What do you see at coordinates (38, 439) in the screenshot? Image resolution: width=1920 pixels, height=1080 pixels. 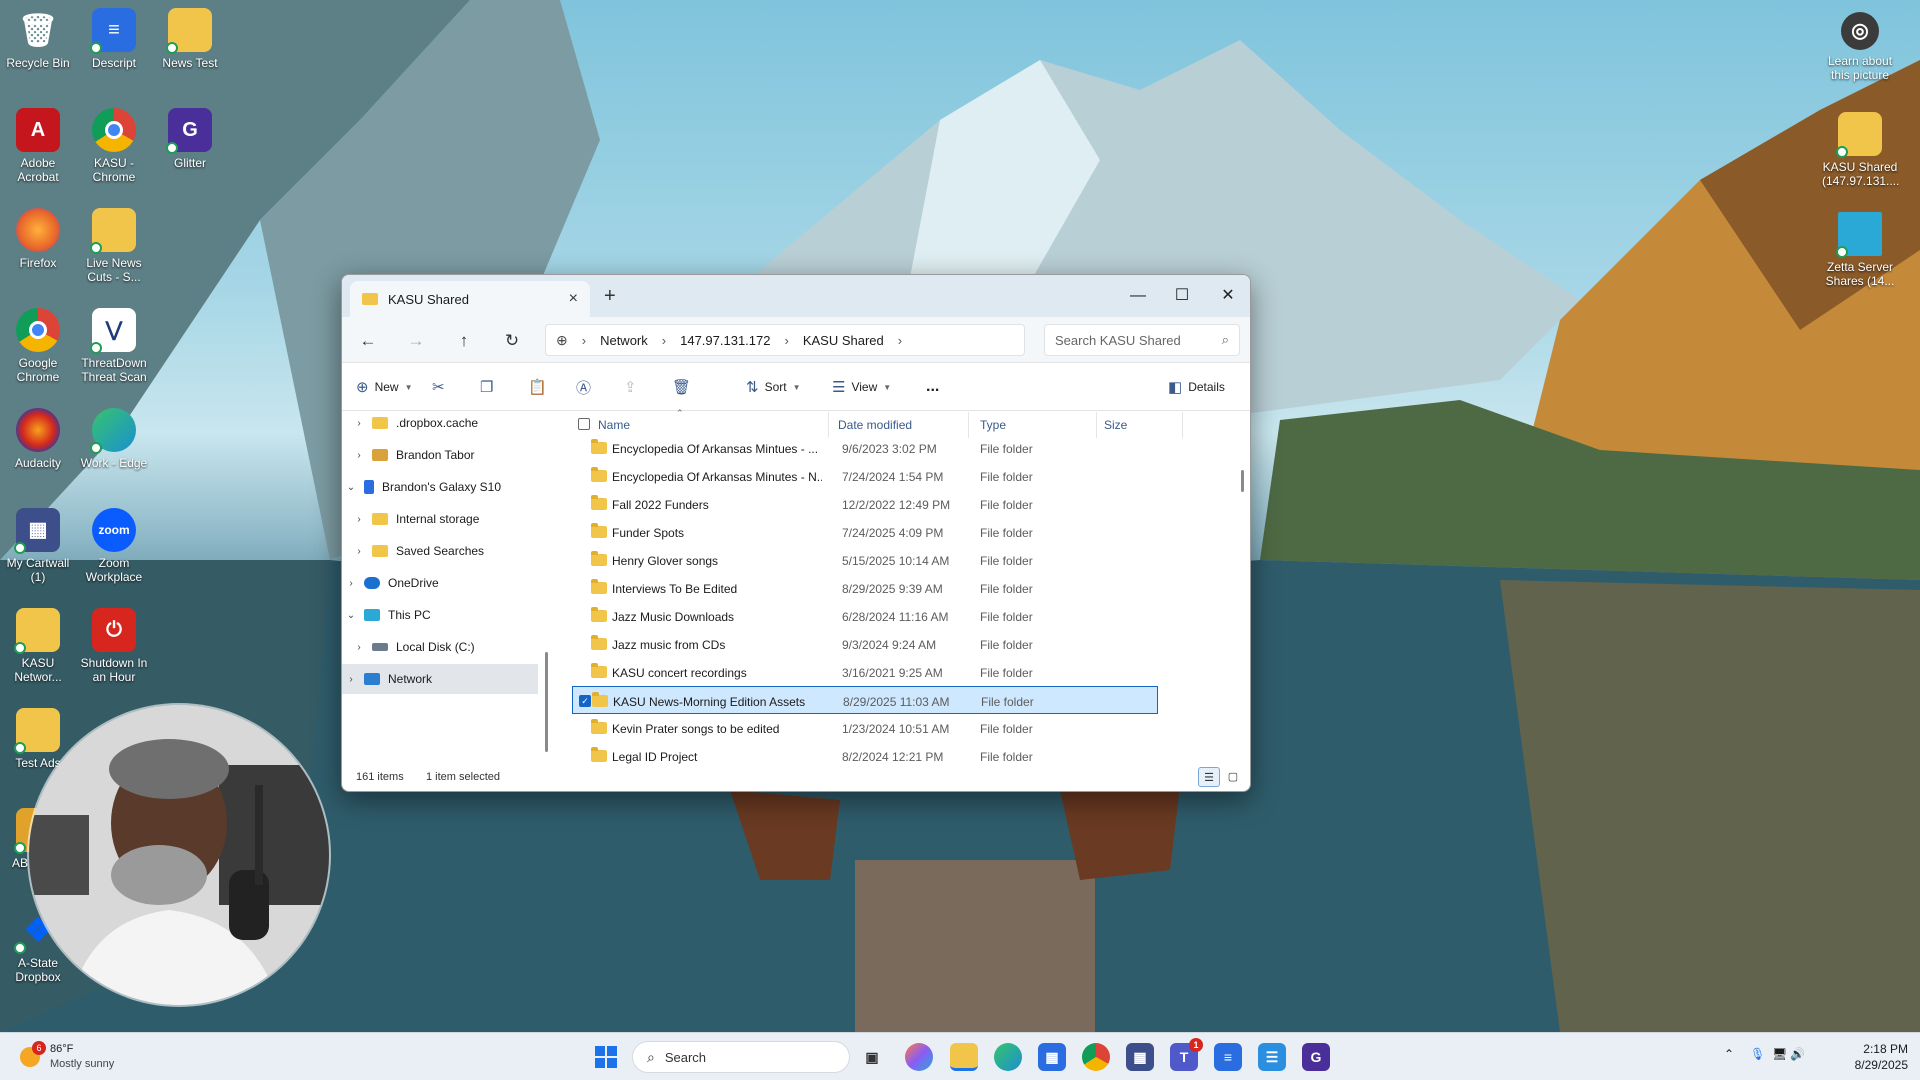 I see `desktop-icon-audacity: Audacity` at bounding box center [38, 439].